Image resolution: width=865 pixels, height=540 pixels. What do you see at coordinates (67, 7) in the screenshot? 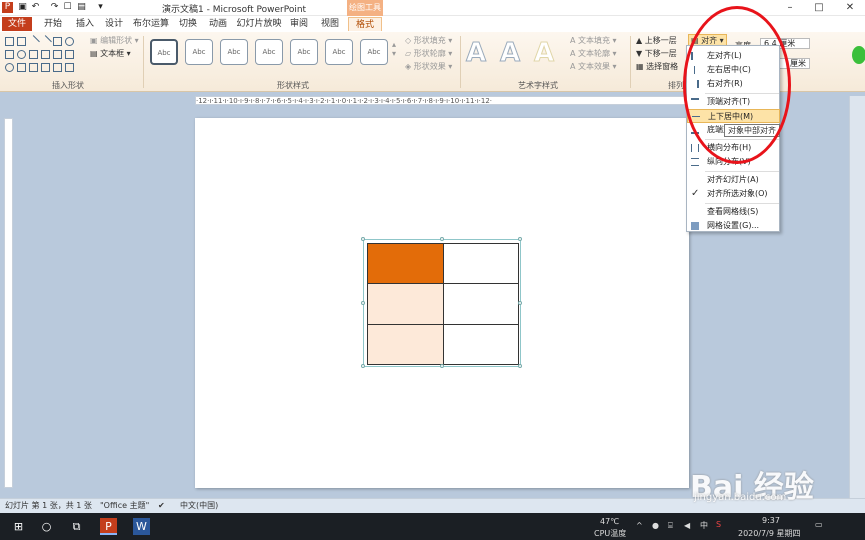
I see `quick-access-icon: ☐` at bounding box center [67, 7].